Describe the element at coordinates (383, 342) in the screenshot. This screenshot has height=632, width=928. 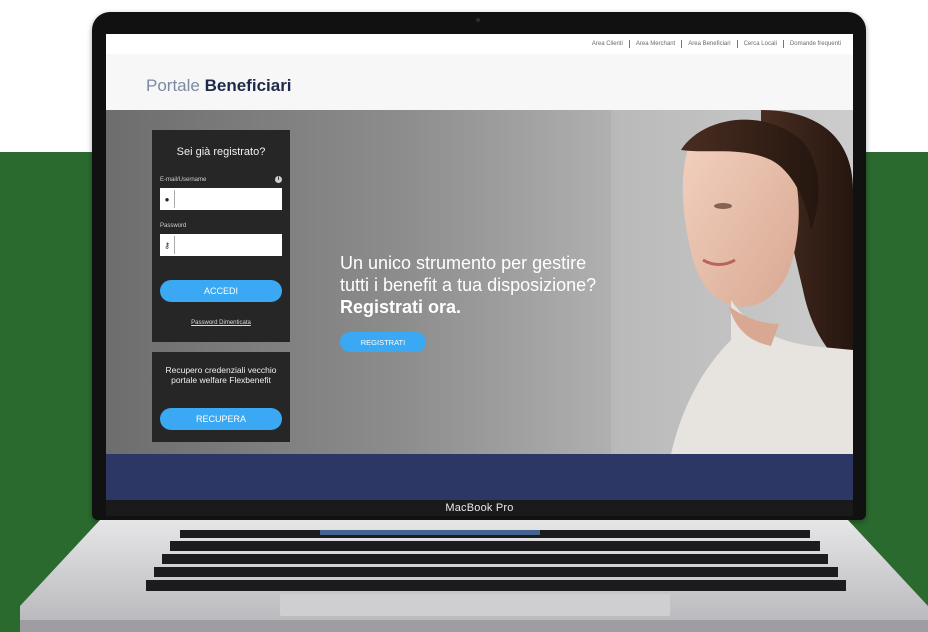
I see `register-button: REGISTRATI` at that location.